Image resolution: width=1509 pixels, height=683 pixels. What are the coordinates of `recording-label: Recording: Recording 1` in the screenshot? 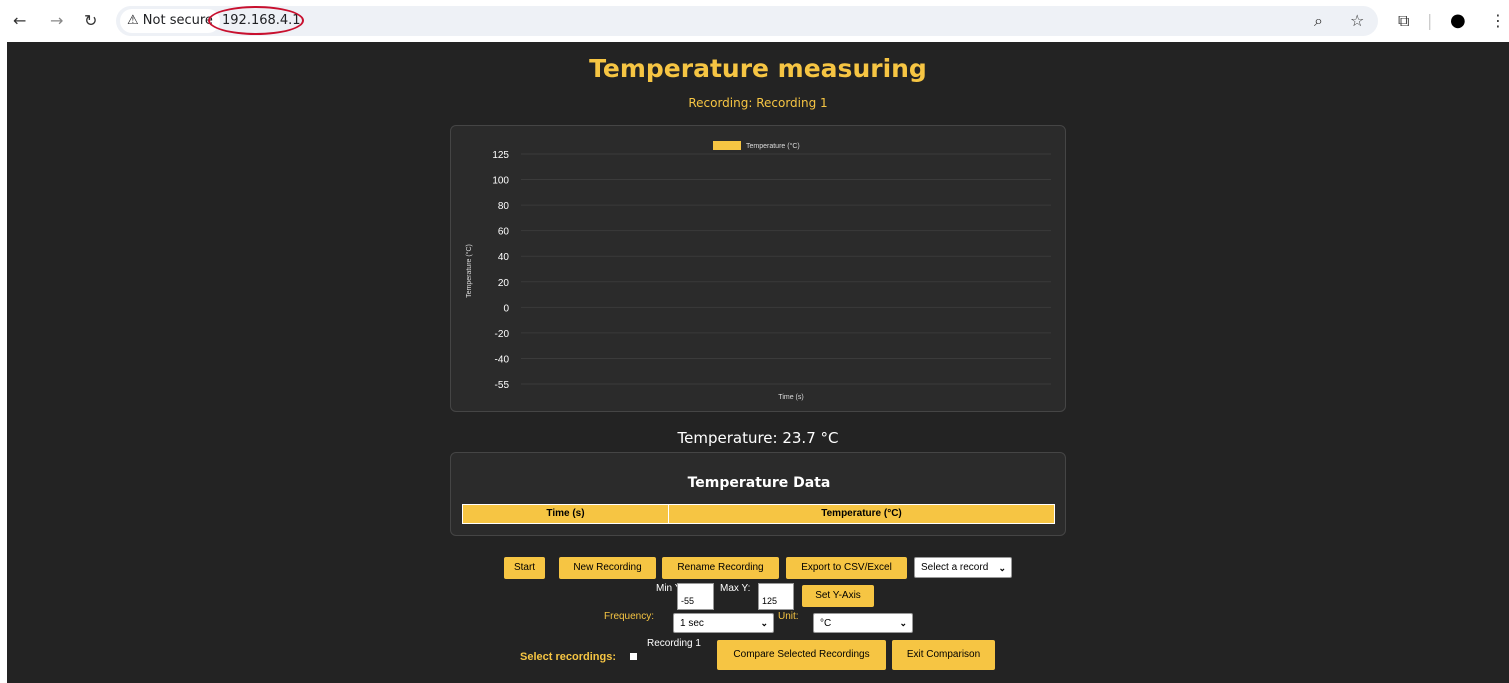 It's located at (758, 103).